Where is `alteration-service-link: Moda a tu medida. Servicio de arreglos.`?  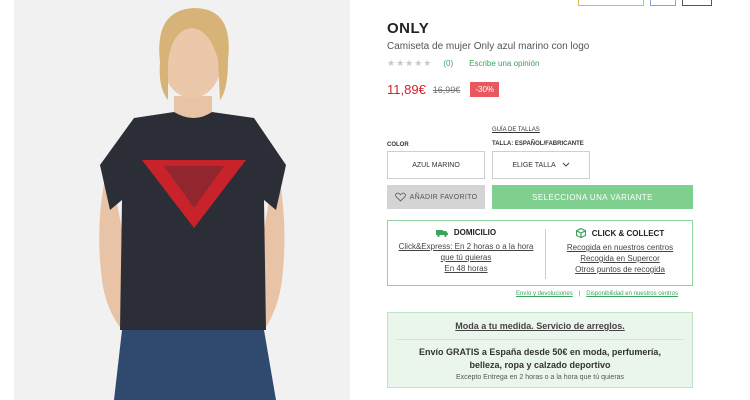 alteration-service-link: Moda a tu medida. Servicio de arreglos. is located at coordinates (540, 326).